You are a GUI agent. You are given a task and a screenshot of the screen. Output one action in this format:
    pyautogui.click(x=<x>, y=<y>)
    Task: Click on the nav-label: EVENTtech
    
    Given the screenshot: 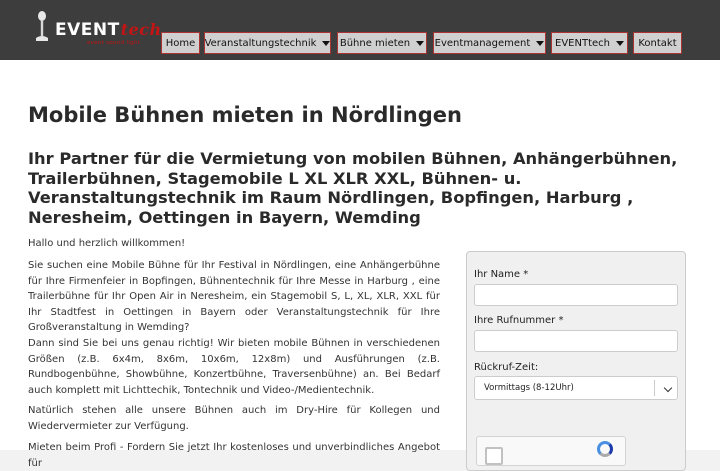 What is the action you would take?
    pyautogui.click(x=582, y=43)
    